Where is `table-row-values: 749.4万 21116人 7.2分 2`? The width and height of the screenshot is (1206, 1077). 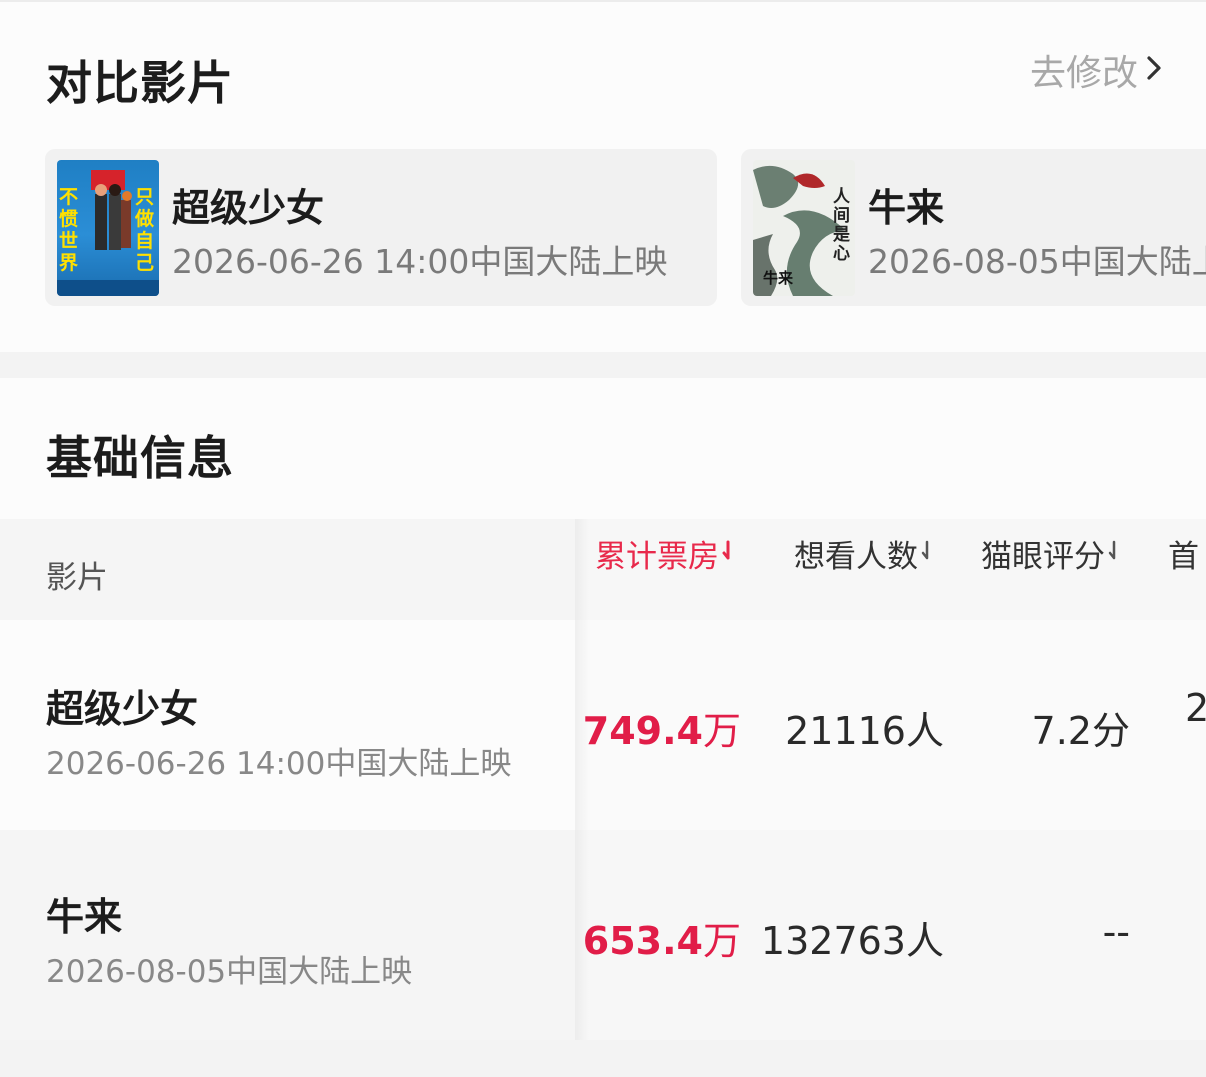 table-row-values: 749.4万 21116人 7.2分 2 is located at coordinates (890, 725).